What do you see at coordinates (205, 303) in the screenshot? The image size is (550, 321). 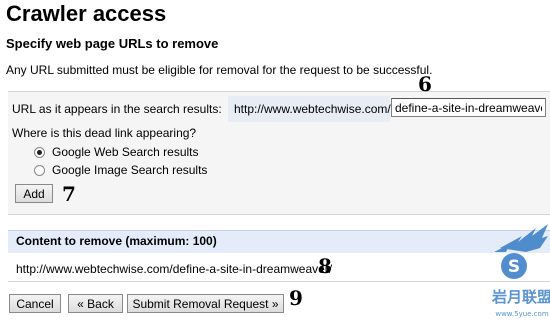 I see `submit-removal-button: Submit Removal Request »` at bounding box center [205, 303].